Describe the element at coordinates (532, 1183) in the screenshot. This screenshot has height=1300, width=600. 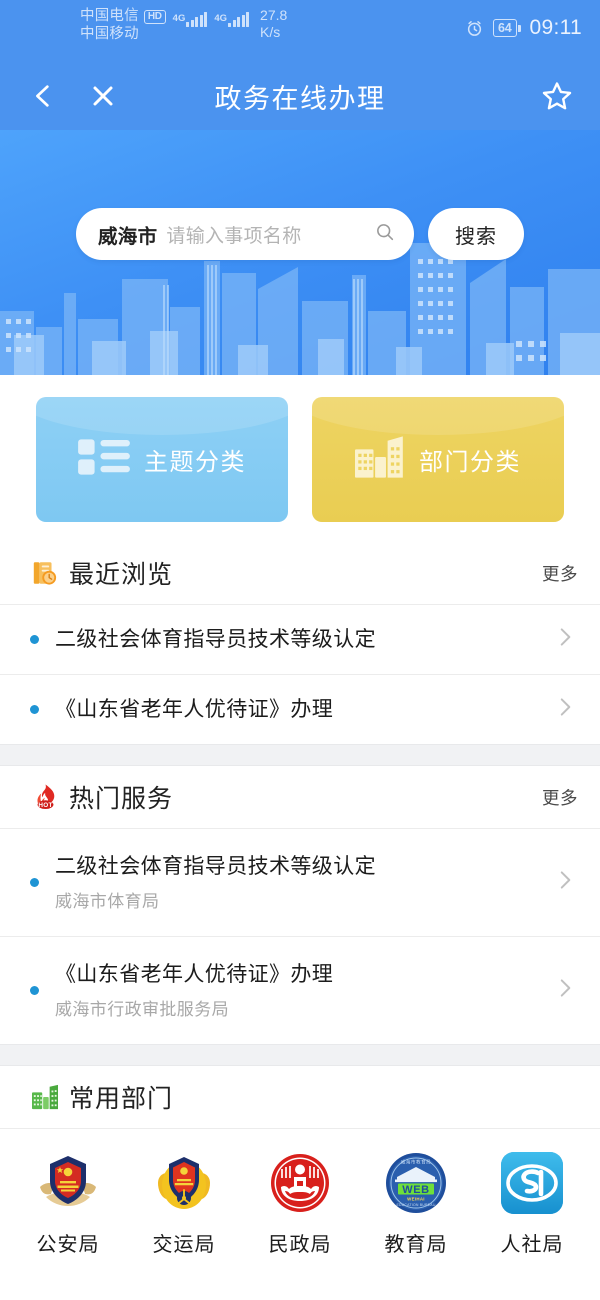
I see `social-security-si-icon` at that location.